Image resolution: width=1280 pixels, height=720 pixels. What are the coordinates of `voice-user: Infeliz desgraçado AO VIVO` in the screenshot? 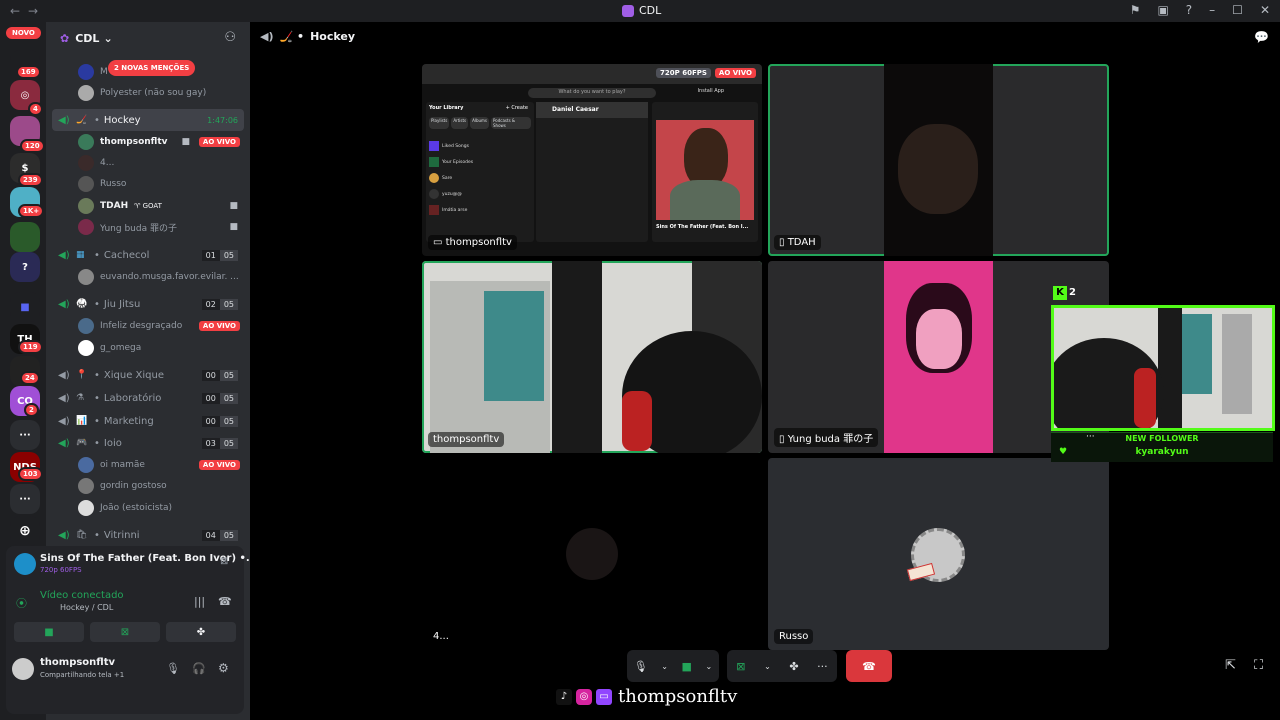 It's located at (161, 326).